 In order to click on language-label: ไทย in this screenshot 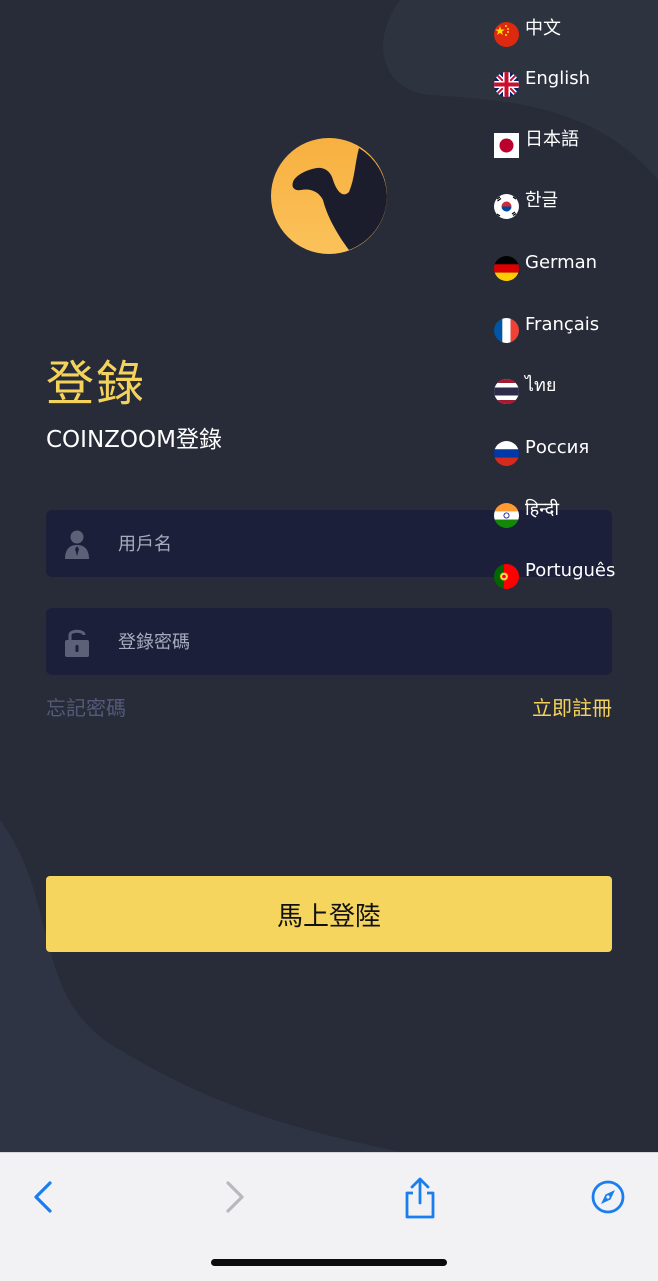, I will do `click(541, 385)`.